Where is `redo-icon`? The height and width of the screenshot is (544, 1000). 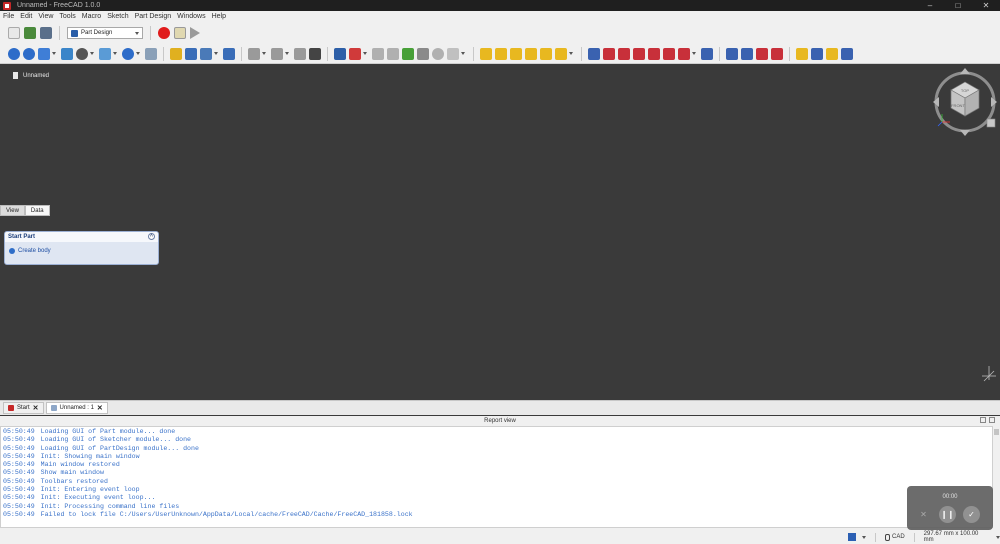 redo-icon is located at coordinates (277, 53).